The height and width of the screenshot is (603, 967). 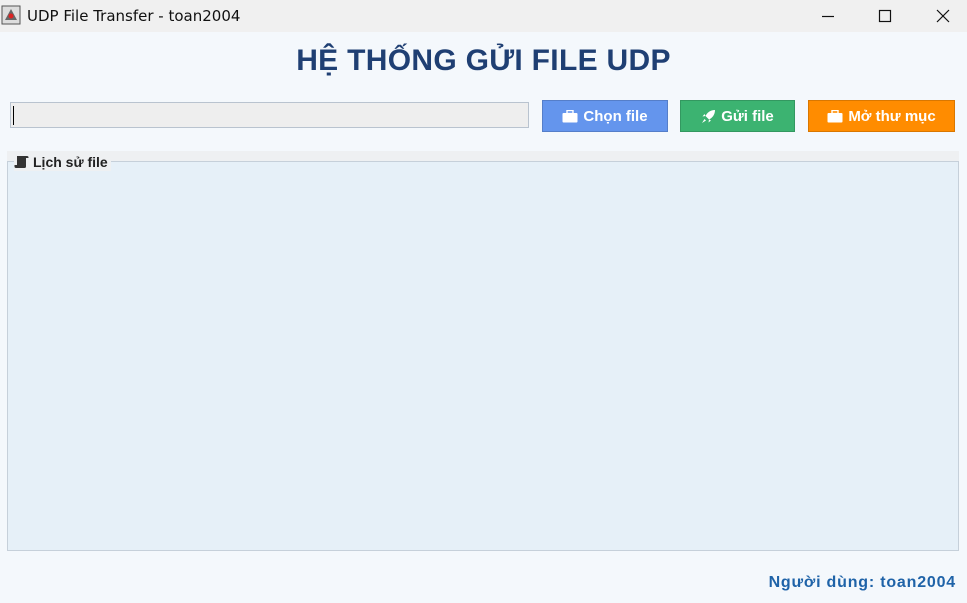 I want to click on history-title-label: Lịch sử file, so click(x=70, y=162).